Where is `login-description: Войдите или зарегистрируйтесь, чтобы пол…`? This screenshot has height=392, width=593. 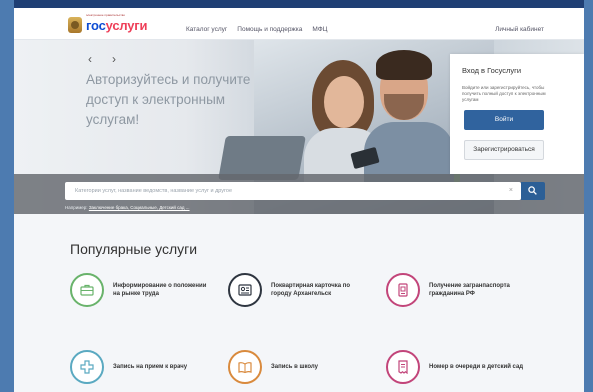 login-description: Войдите или зарегистрируйтесь, чтобы пол… is located at coordinates (504, 93).